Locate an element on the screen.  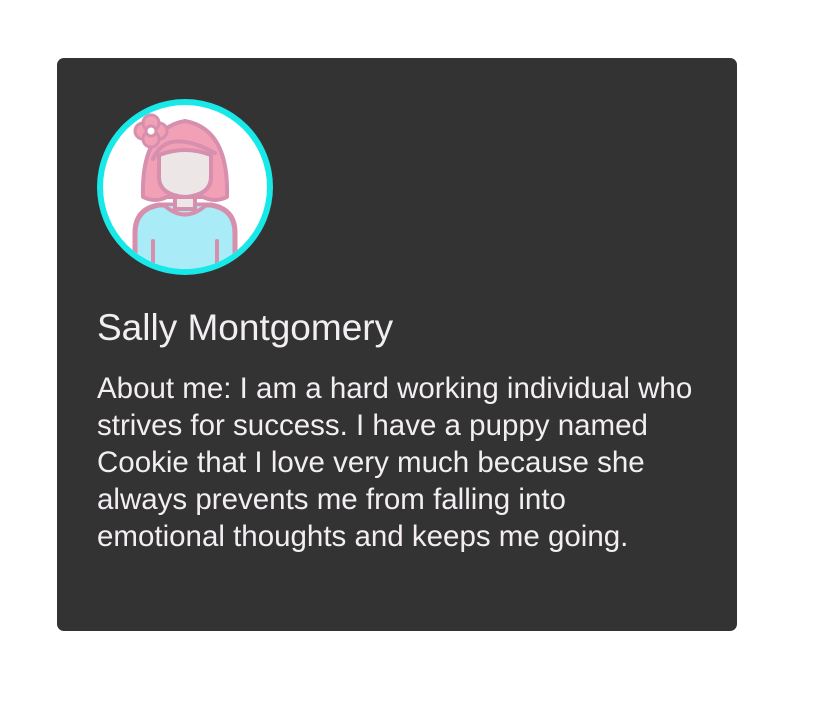
profile-name: Sally Montgomery is located at coordinates (245, 327).